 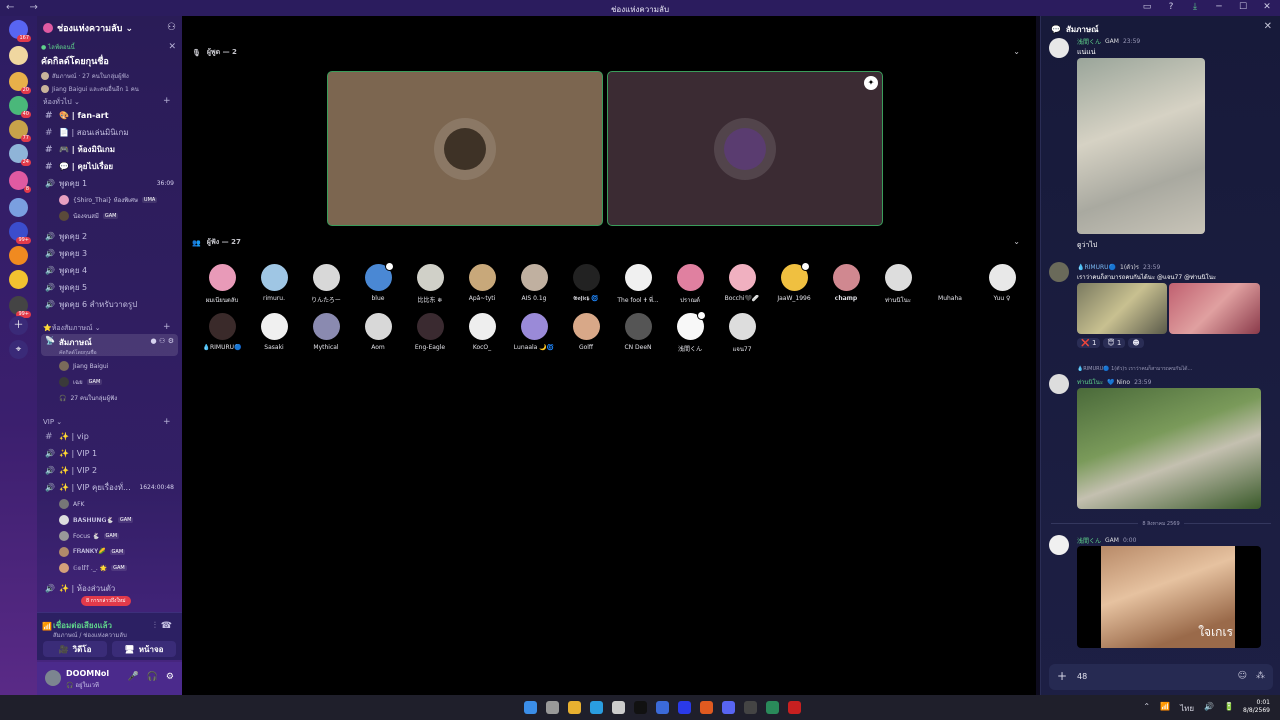 What do you see at coordinates (118, 536) in the screenshot?
I see `voice-user: Focus 🐇 GAM` at bounding box center [118, 536].